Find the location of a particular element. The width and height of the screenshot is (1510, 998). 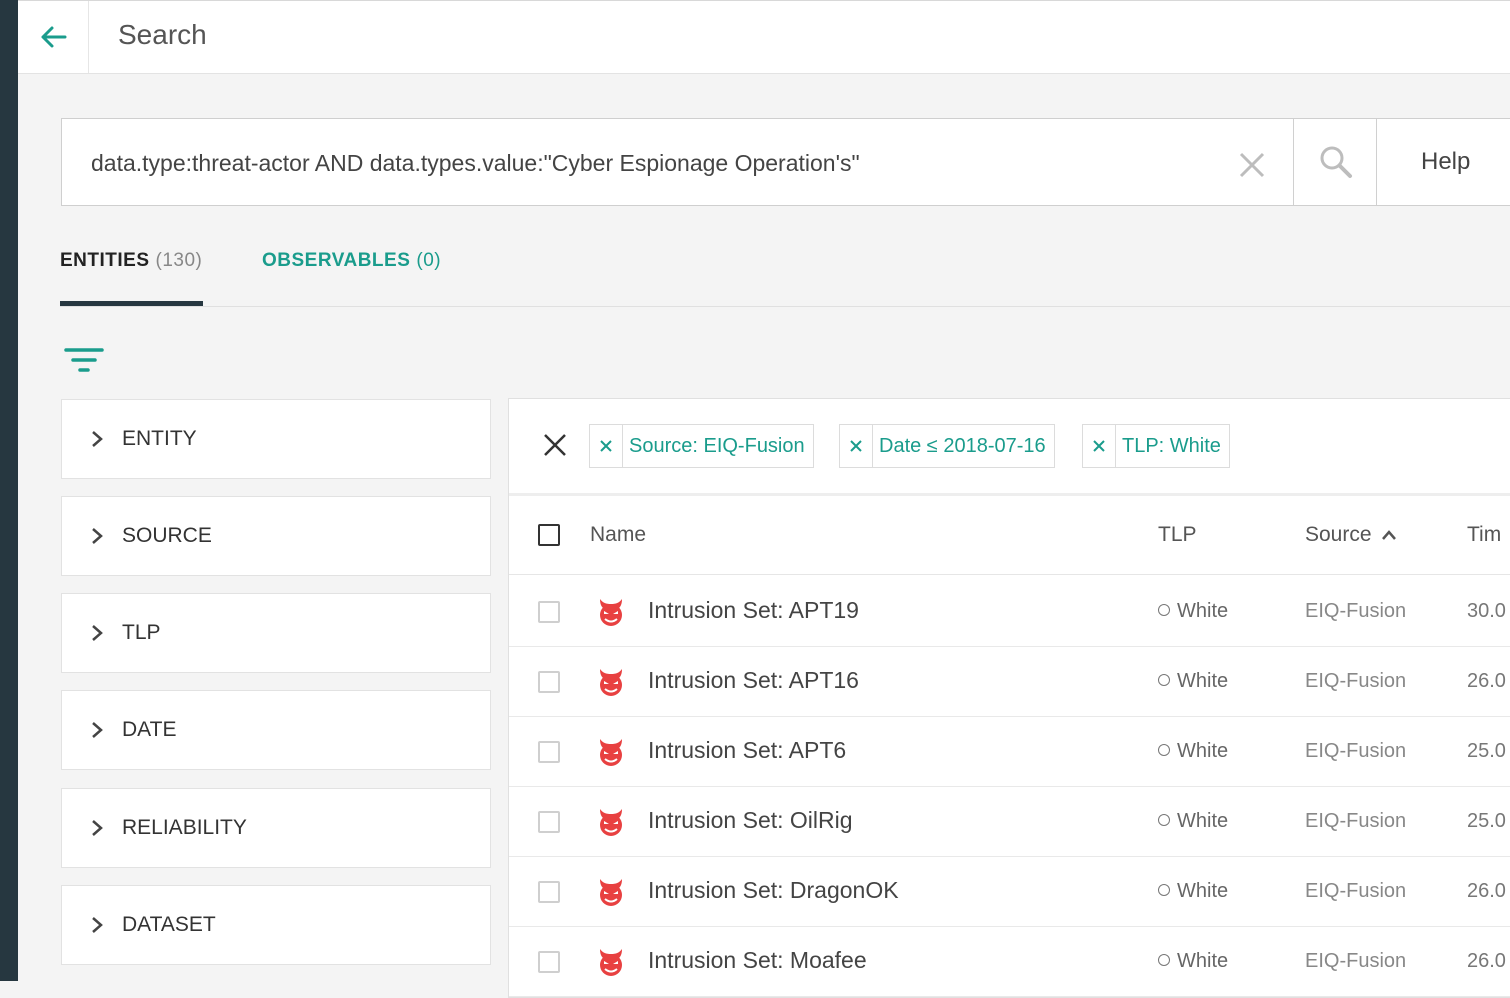

clear-search-button is located at coordinates (1252, 165).